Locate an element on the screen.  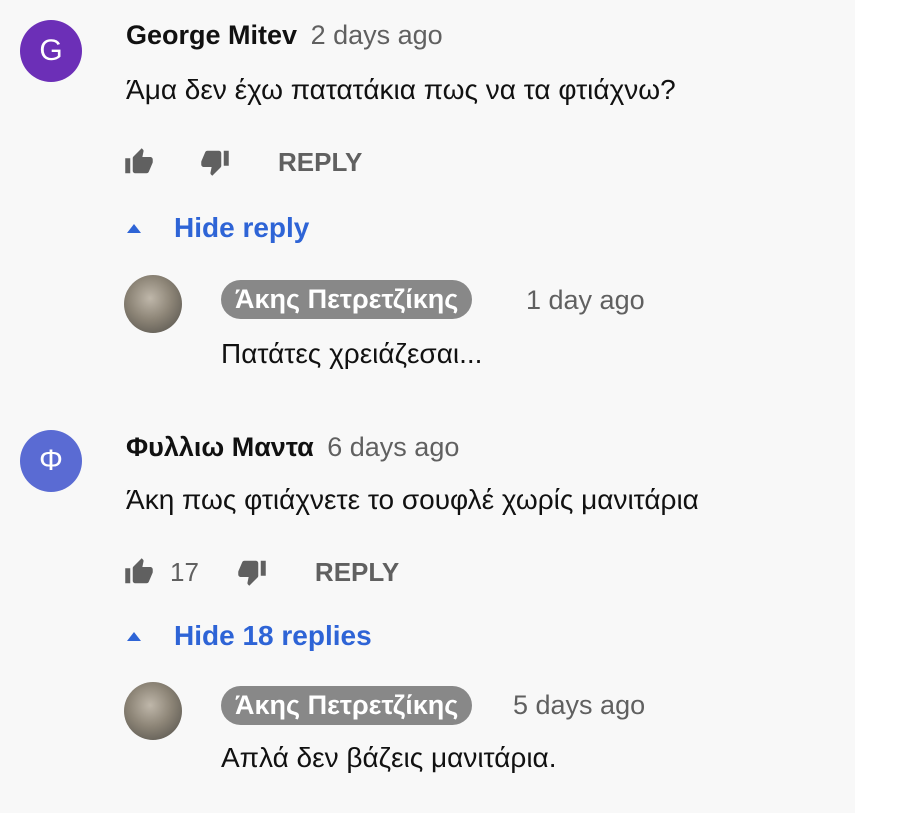
like-count: 17 is located at coordinates (184, 571).